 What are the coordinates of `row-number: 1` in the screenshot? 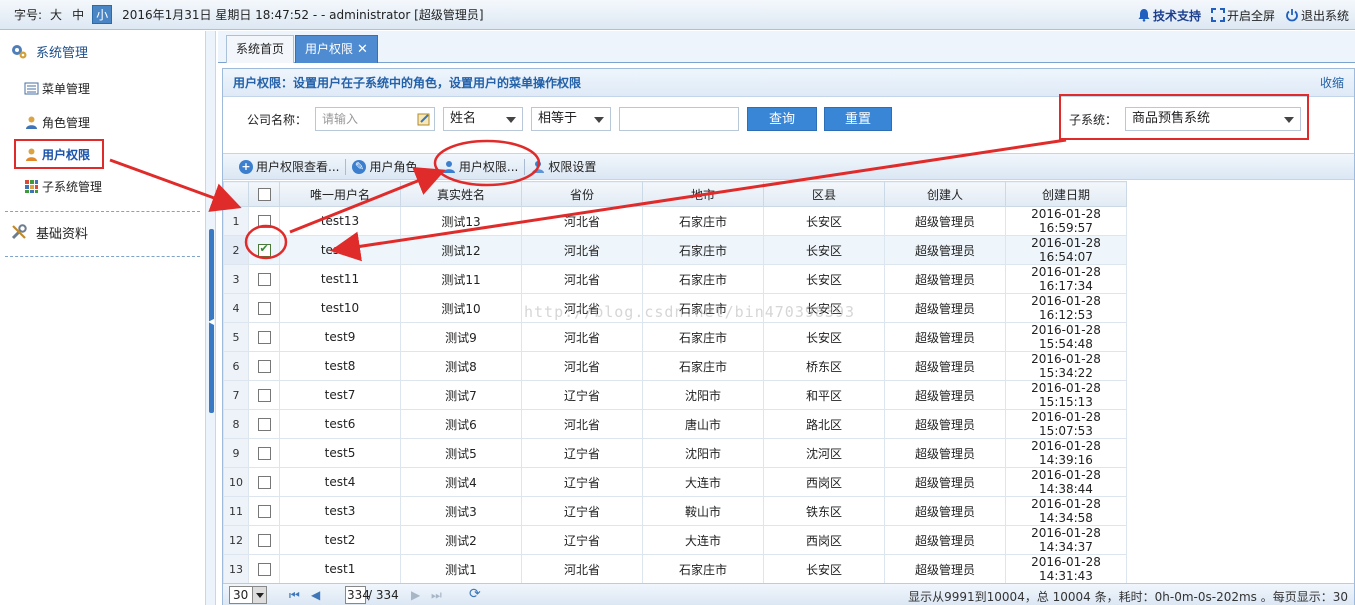 It's located at (236, 221).